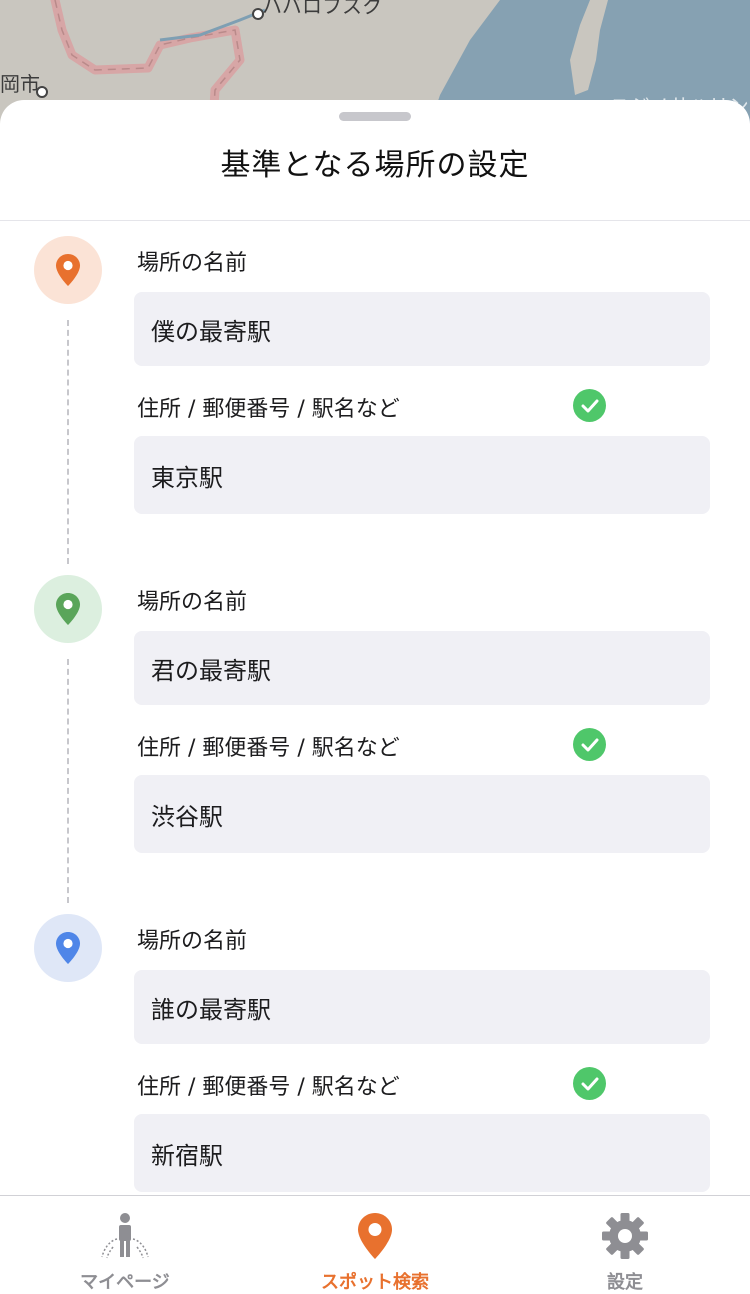 This screenshot has height=1294, width=750. I want to click on place-name-input: 僕の最寄駅, so click(422, 329).